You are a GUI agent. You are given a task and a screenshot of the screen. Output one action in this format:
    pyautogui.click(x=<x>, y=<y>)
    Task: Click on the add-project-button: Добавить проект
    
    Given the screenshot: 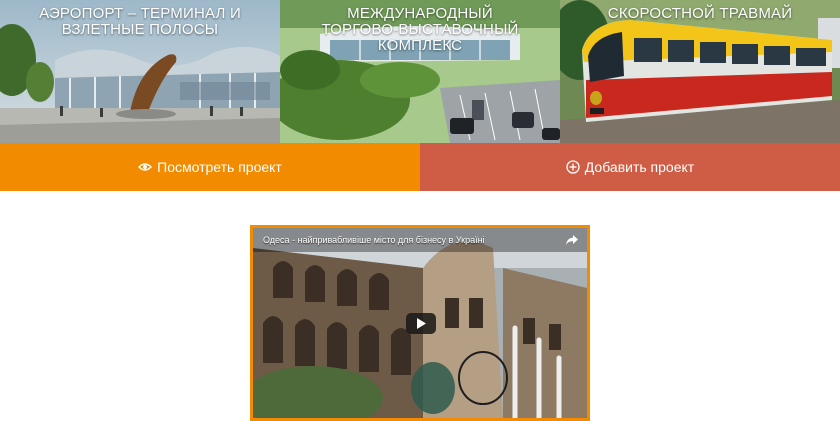 What is the action you would take?
    pyautogui.click(x=630, y=167)
    